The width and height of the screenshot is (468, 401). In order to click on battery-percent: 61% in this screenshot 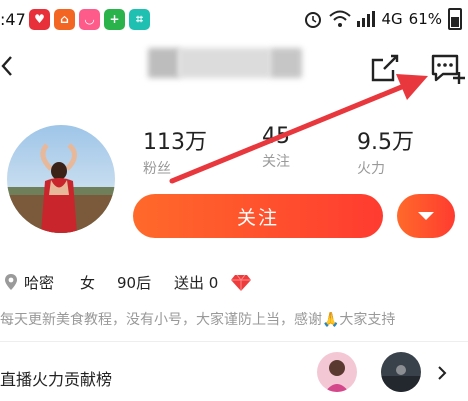, I will do `click(425, 19)`.